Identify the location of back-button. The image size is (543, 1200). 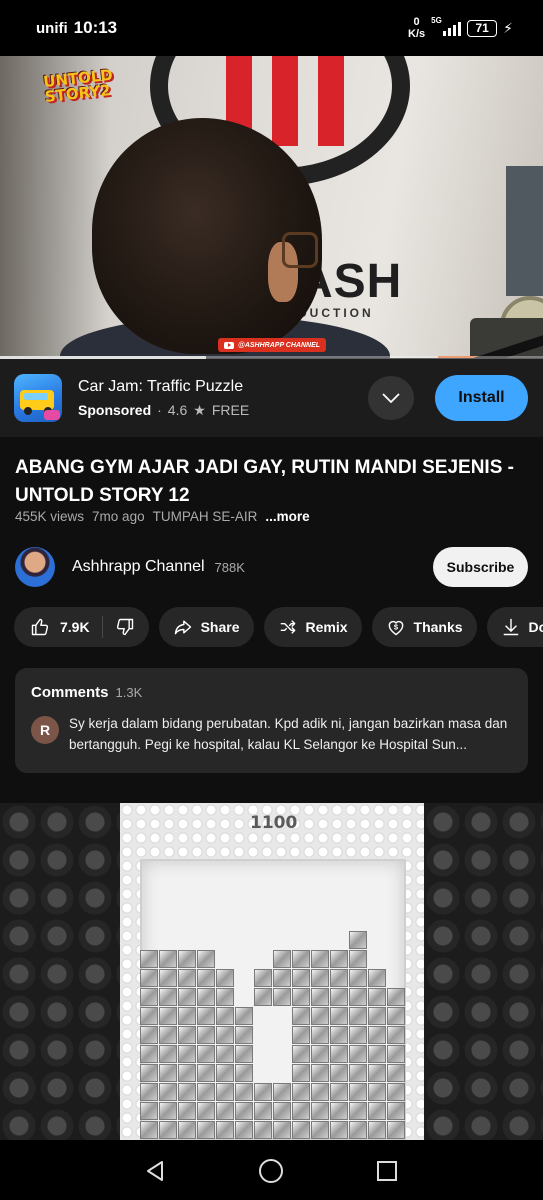
(155, 1171).